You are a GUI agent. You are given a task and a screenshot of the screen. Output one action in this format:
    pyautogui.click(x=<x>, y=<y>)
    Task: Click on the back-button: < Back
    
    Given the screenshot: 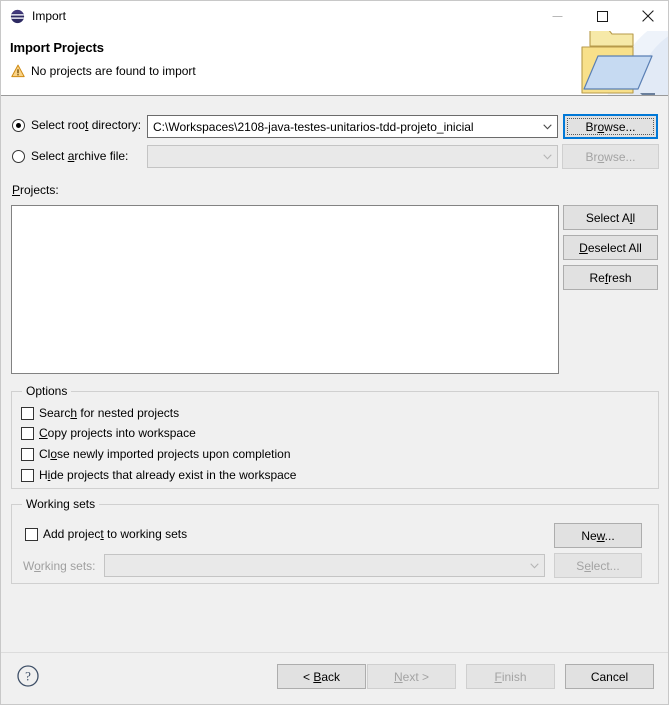 What is the action you would take?
    pyautogui.click(x=321, y=676)
    